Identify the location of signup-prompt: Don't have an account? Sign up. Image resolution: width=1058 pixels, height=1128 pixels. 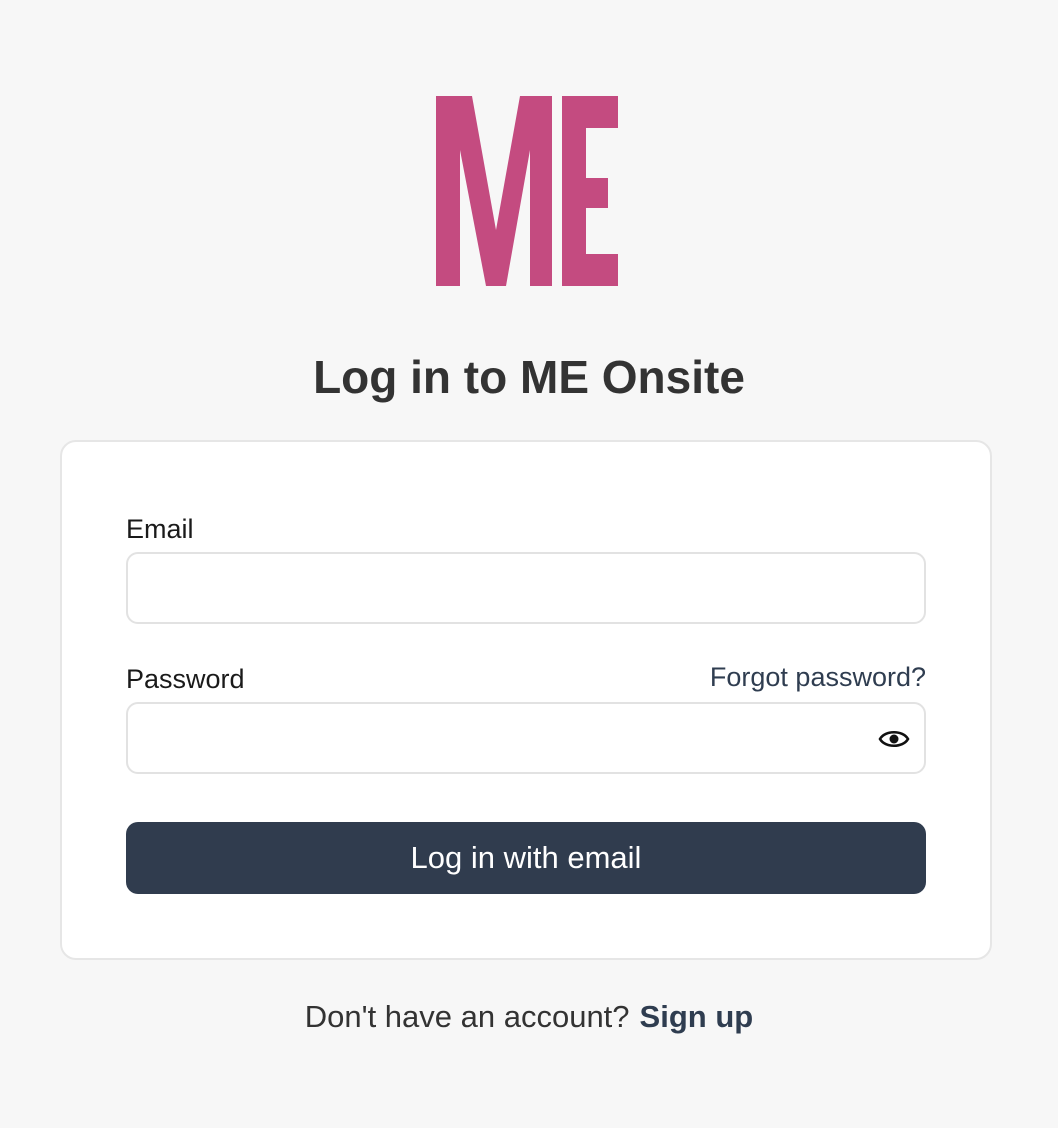
(529, 1017).